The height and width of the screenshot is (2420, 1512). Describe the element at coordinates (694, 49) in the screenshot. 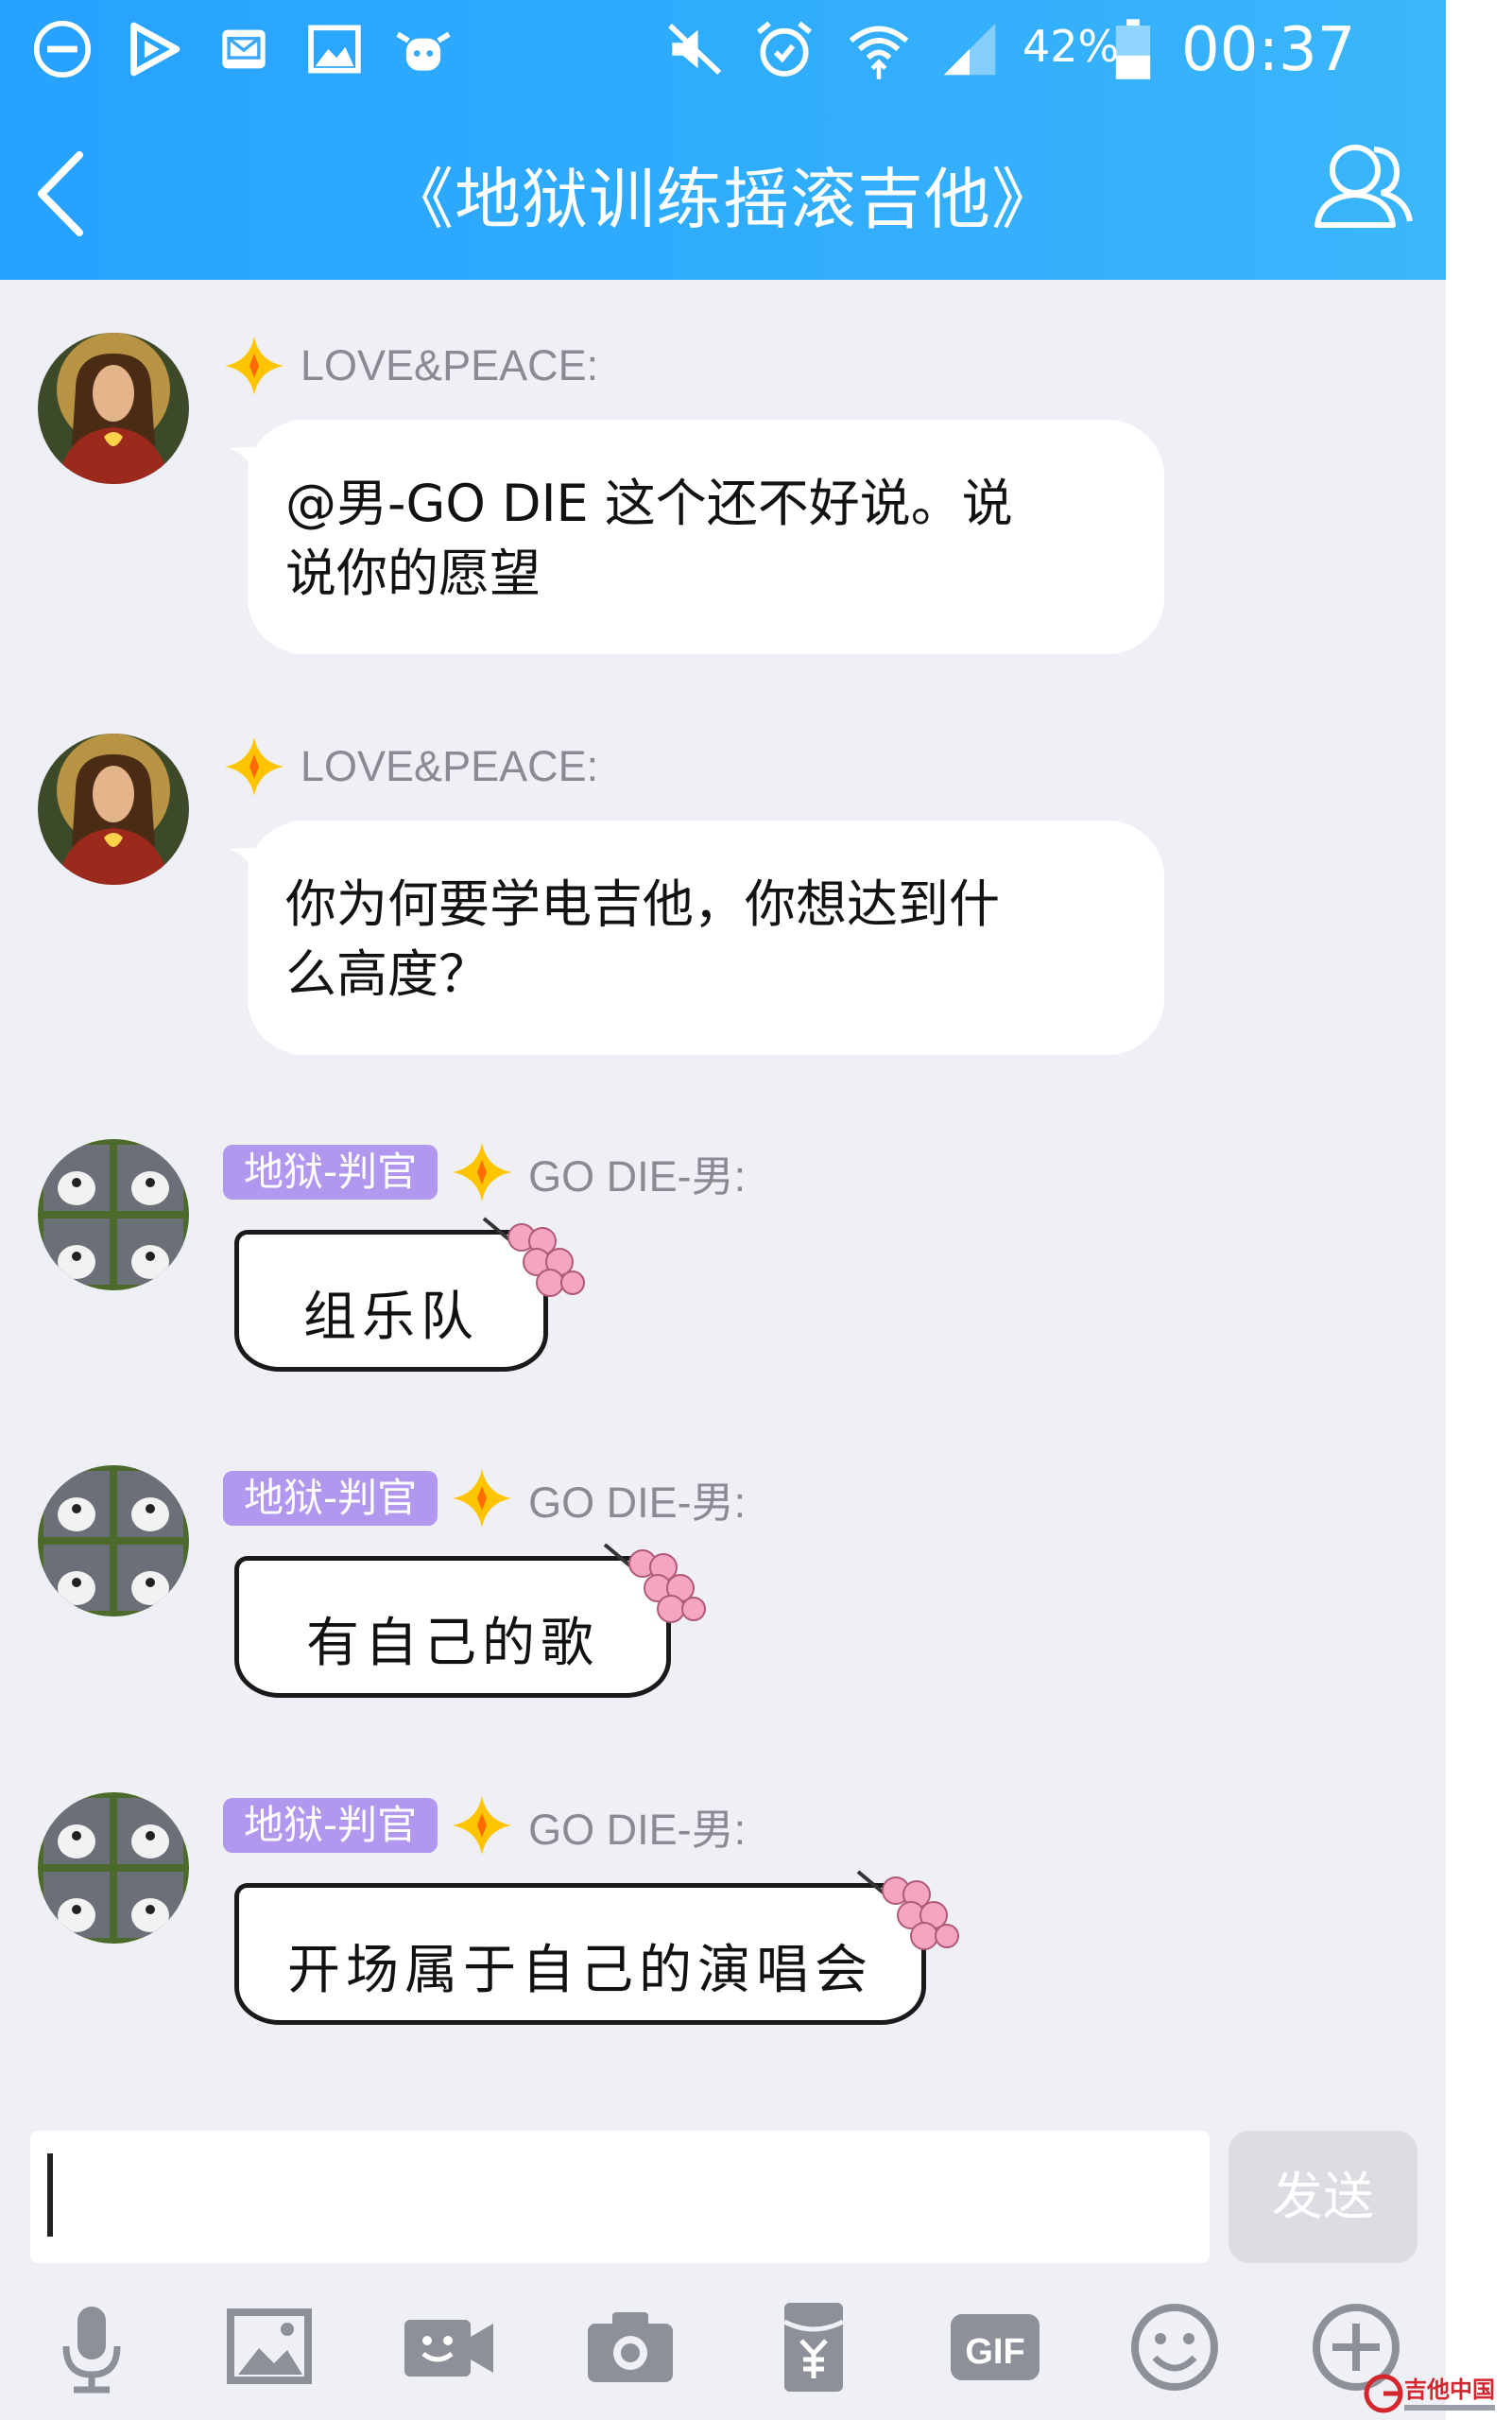

I see `mute-icon` at that location.